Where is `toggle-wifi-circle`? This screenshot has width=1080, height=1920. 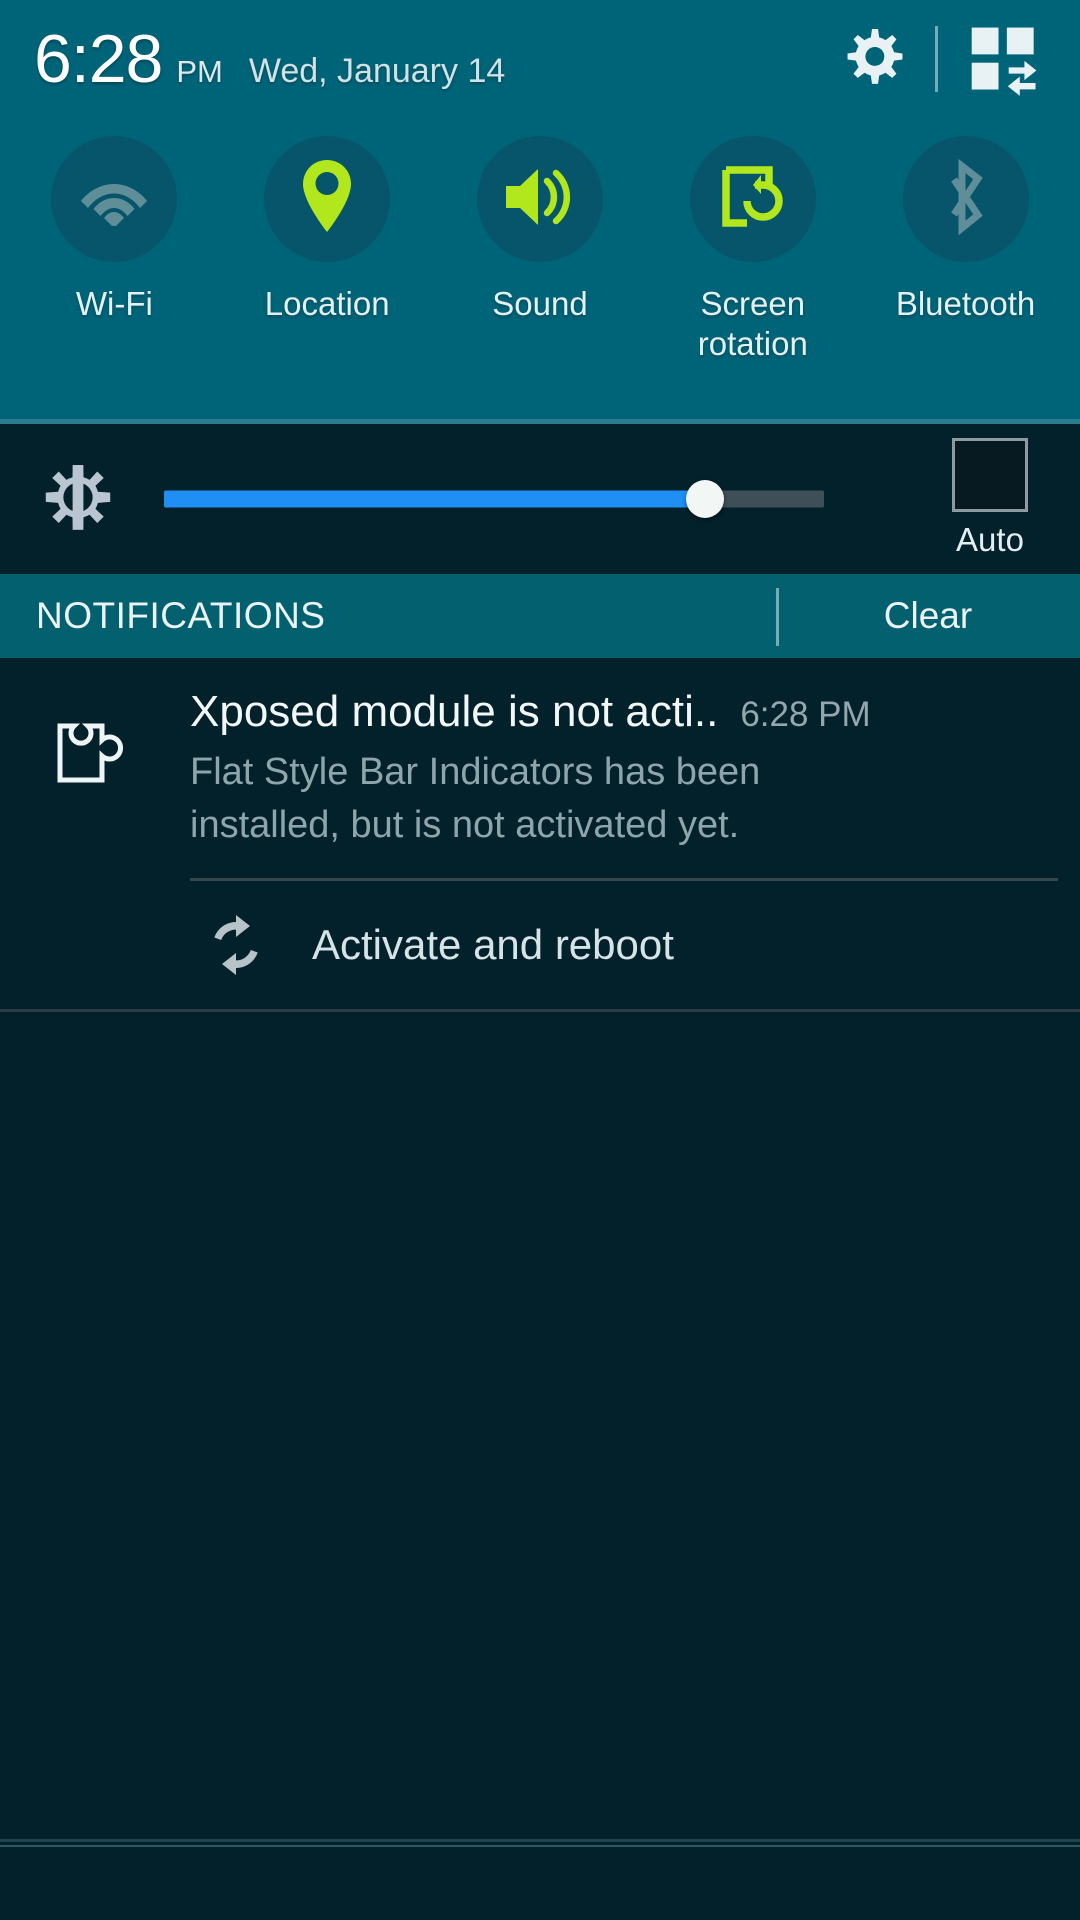
toggle-wifi-circle is located at coordinates (114, 199).